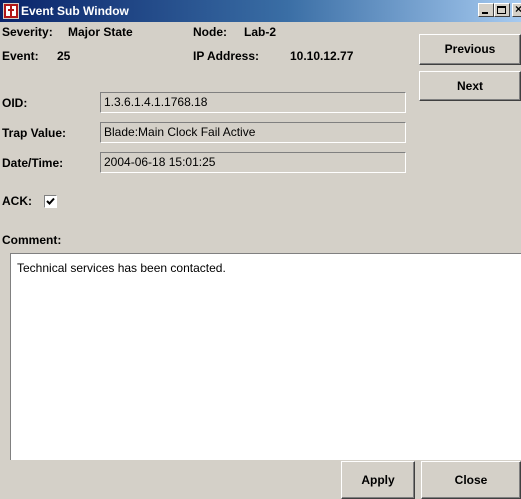 The image size is (521, 499). Describe the element at coordinates (378, 480) in the screenshot. I see `apply-button: Apply` at that location.